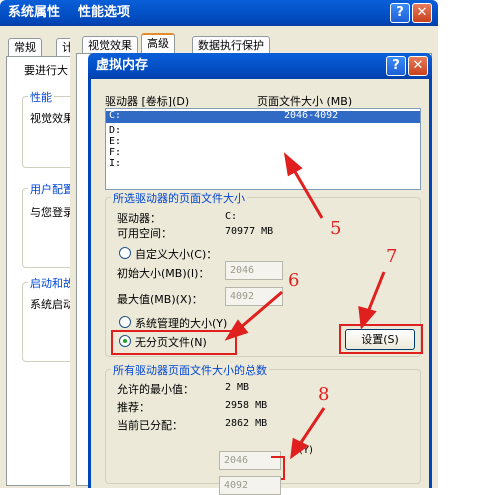 The image size is (496, 495). I want to click on current-allocated-value: 2862 MB, so click(246, 423).